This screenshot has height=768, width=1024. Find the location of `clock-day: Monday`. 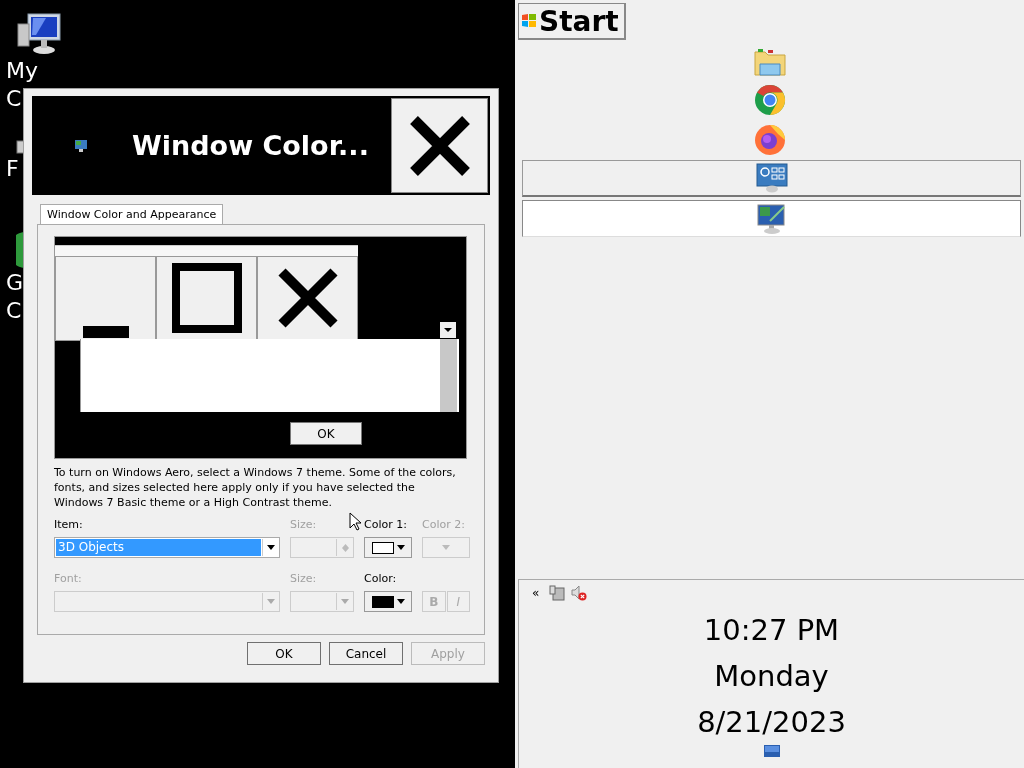

clock-day: Monday is located at coordinates (771, 676).